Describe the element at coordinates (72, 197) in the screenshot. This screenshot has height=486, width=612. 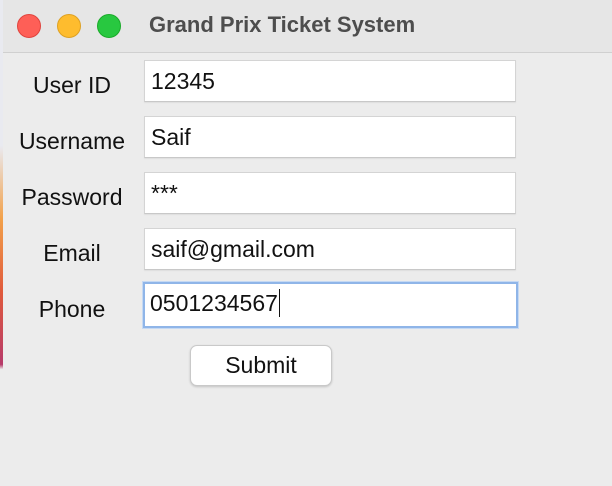
I see `password-label: Password` at that location.